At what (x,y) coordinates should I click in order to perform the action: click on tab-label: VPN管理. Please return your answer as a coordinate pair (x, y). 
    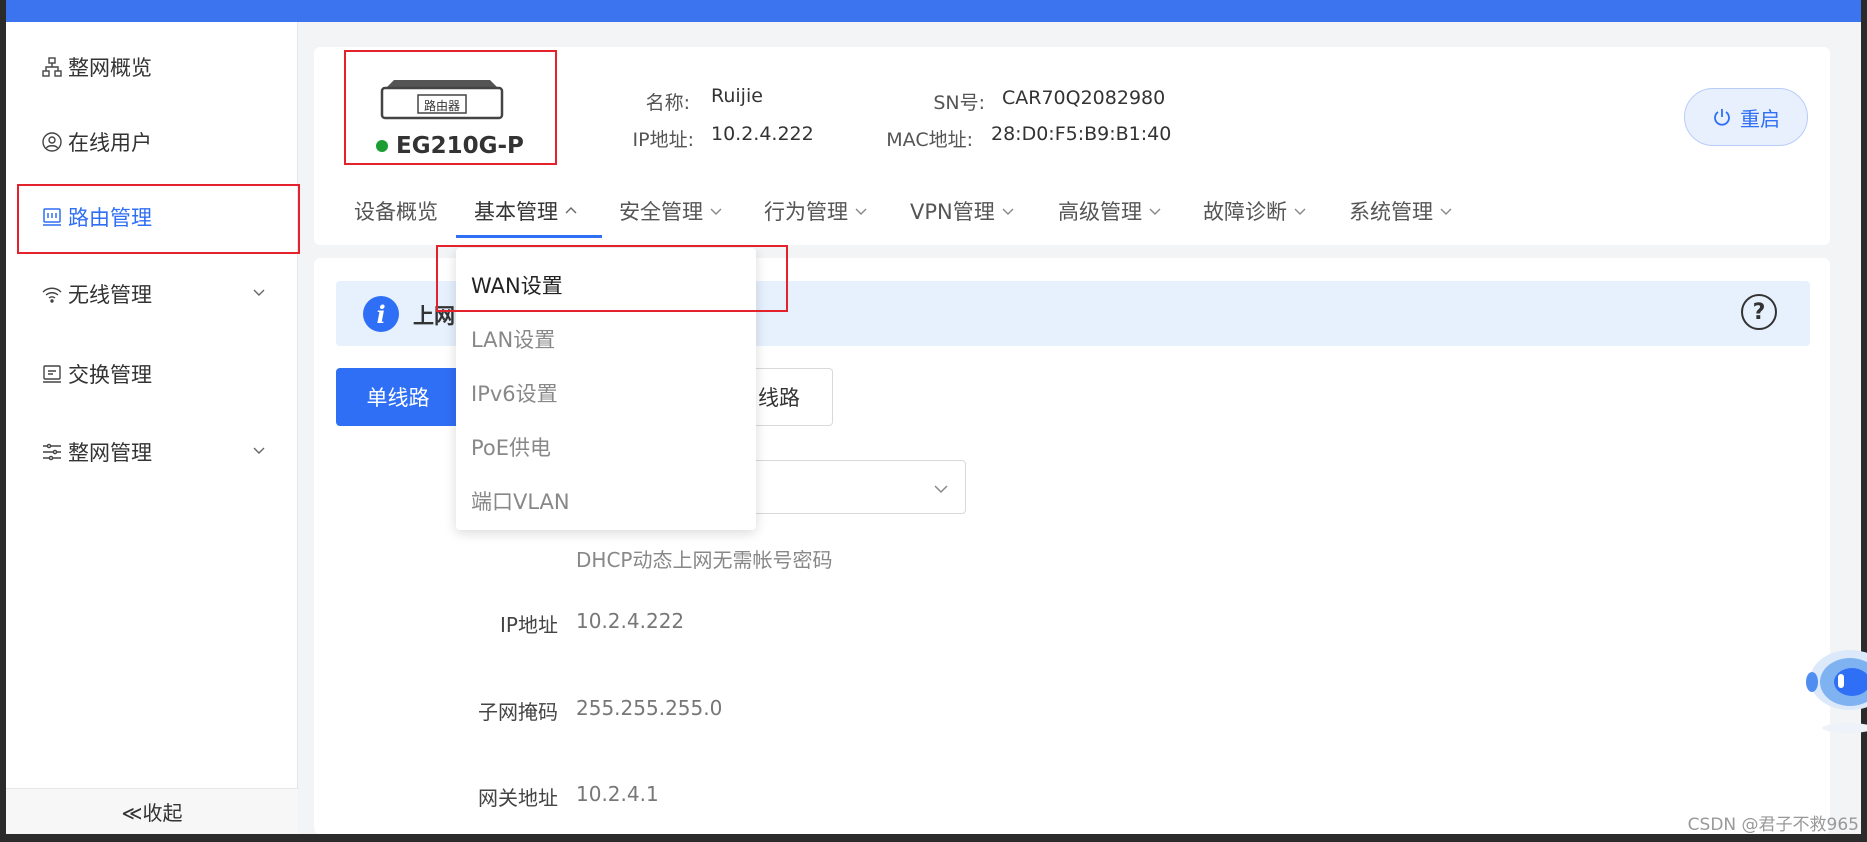
    Looking at the image, I should click on (952, 212).